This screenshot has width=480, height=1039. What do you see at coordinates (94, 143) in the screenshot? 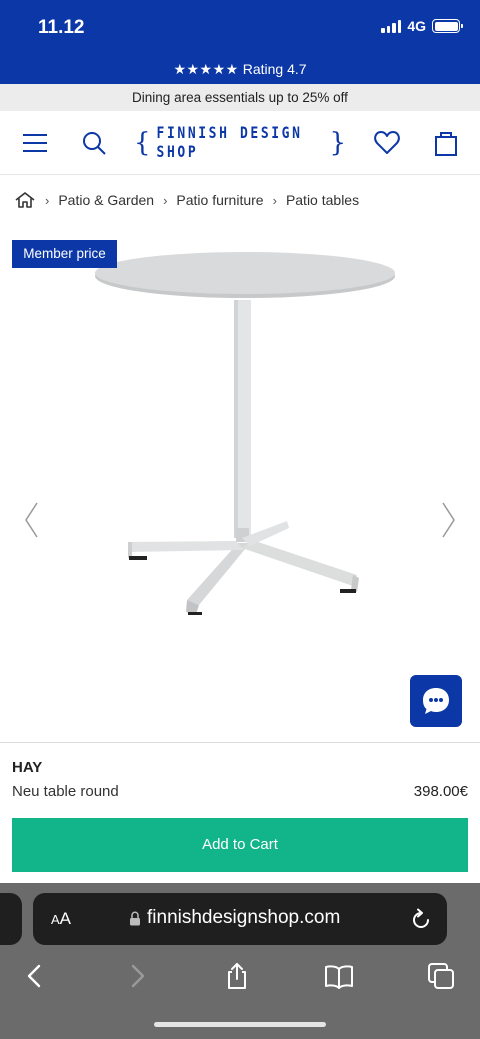
I see `search-icon` at bounding box center [94, 143].